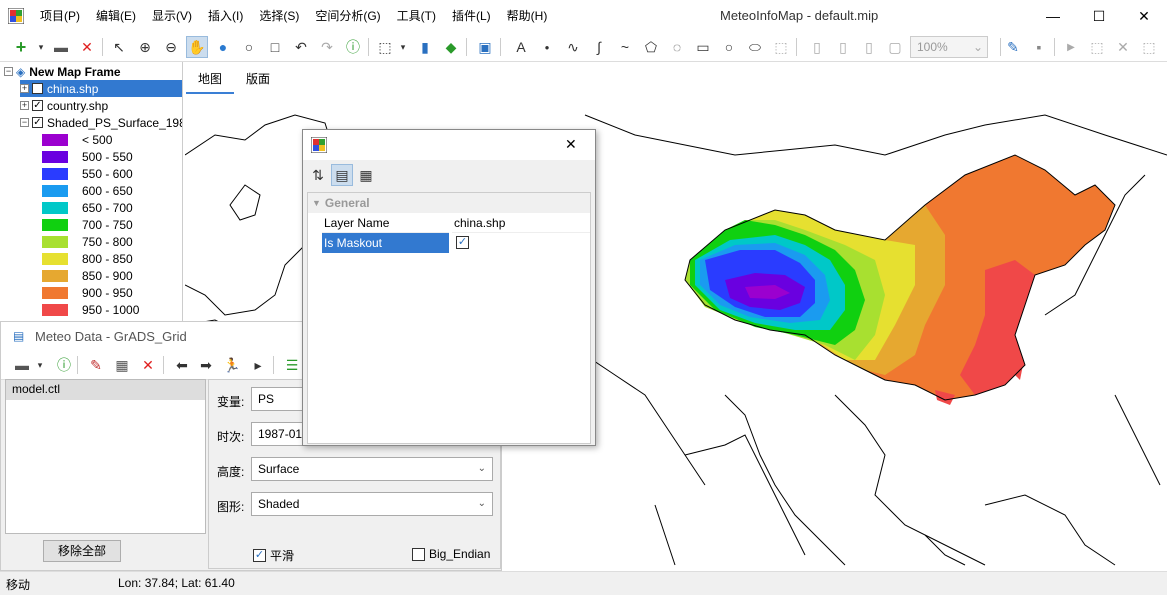  Describe the element at coordinates (82, 551) in the screenshot. I see `remove-all-button: 移除全部` at that location.